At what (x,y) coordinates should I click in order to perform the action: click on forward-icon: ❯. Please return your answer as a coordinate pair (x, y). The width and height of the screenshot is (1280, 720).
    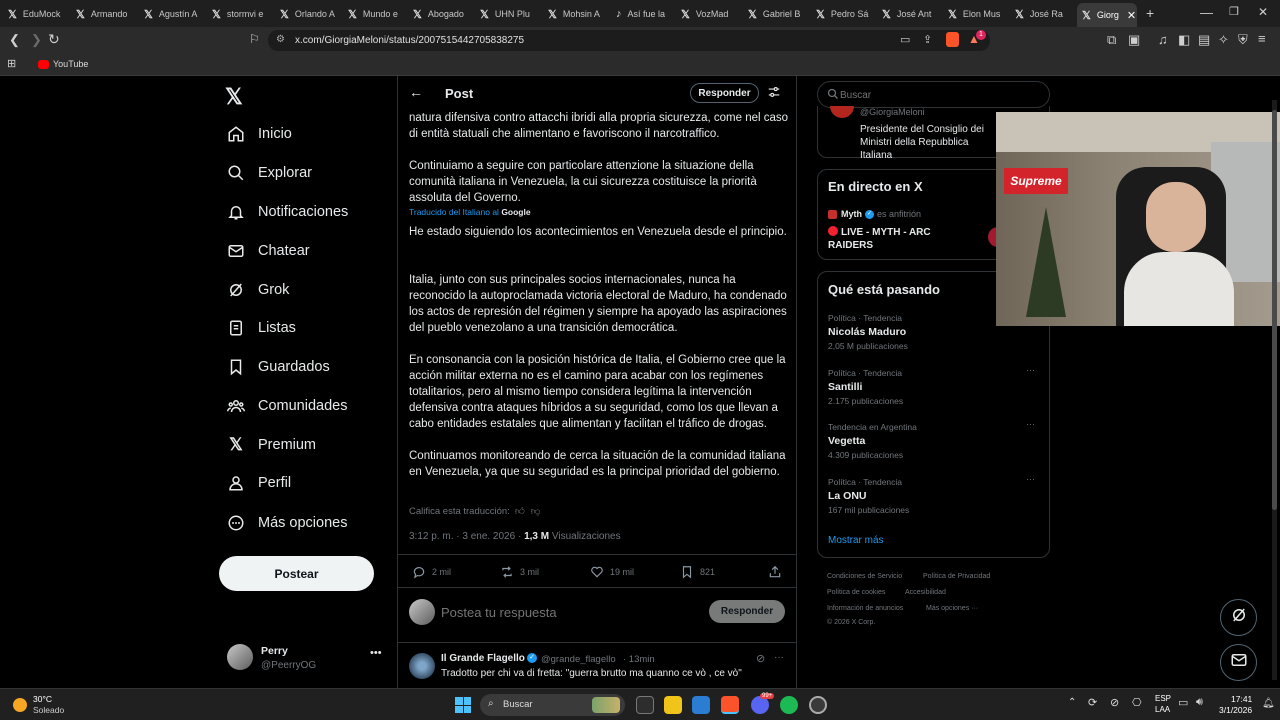
    Looking at the image, I should click on (36, 40).